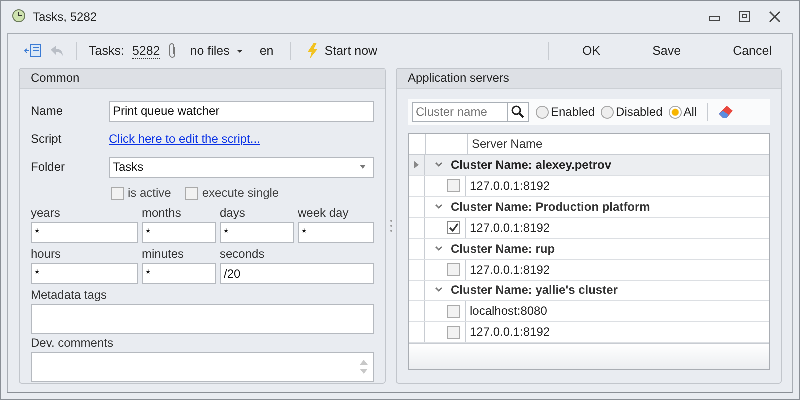 This screenshot has width=800, height=400. What do you see at coordinates (745, 17) in the screenshot?
I see `maximize-icon` at bounding box center [745, 17].